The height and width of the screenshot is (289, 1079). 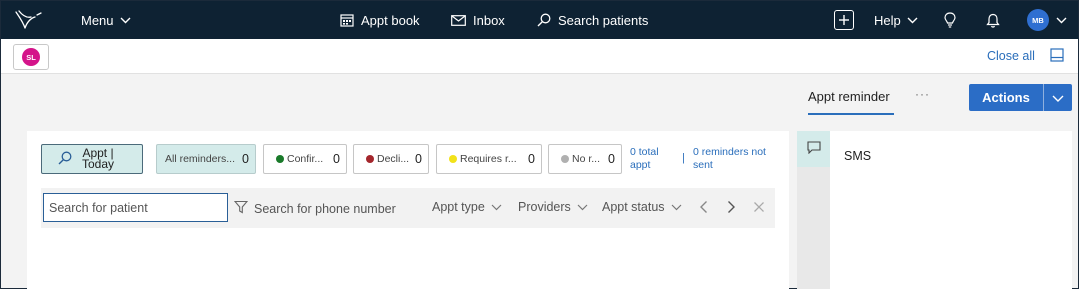 I want to click on appt-type-dropdown: Appt type, so click(x=467, y=207).